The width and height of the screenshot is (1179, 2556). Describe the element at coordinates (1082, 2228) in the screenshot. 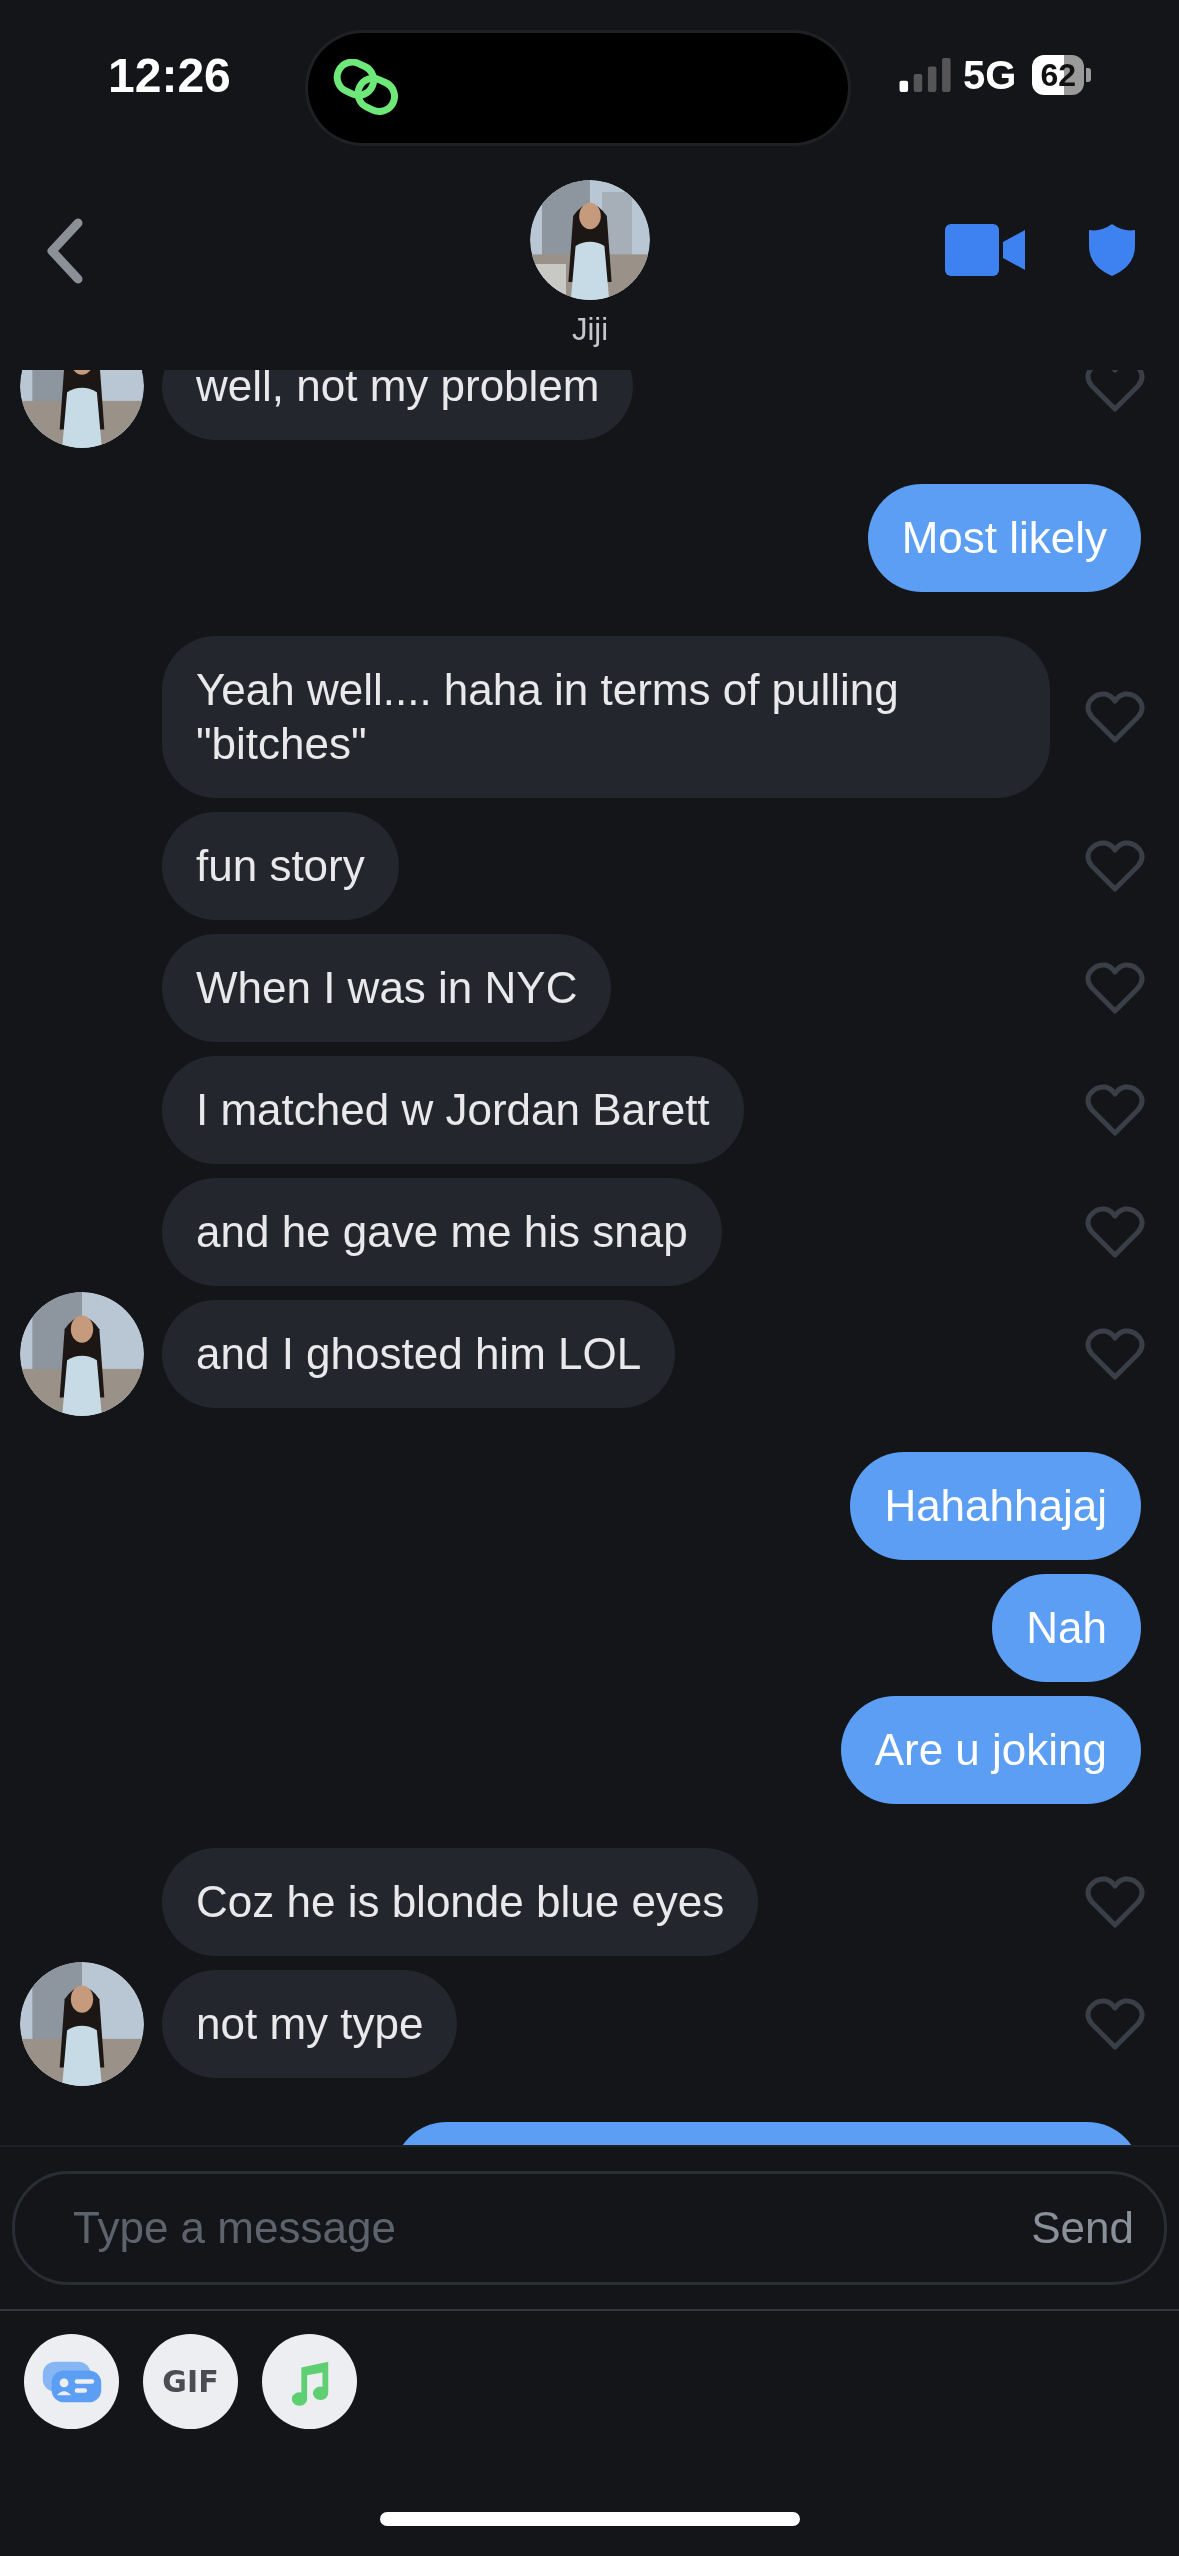

I see `send-button: Send` at that location.